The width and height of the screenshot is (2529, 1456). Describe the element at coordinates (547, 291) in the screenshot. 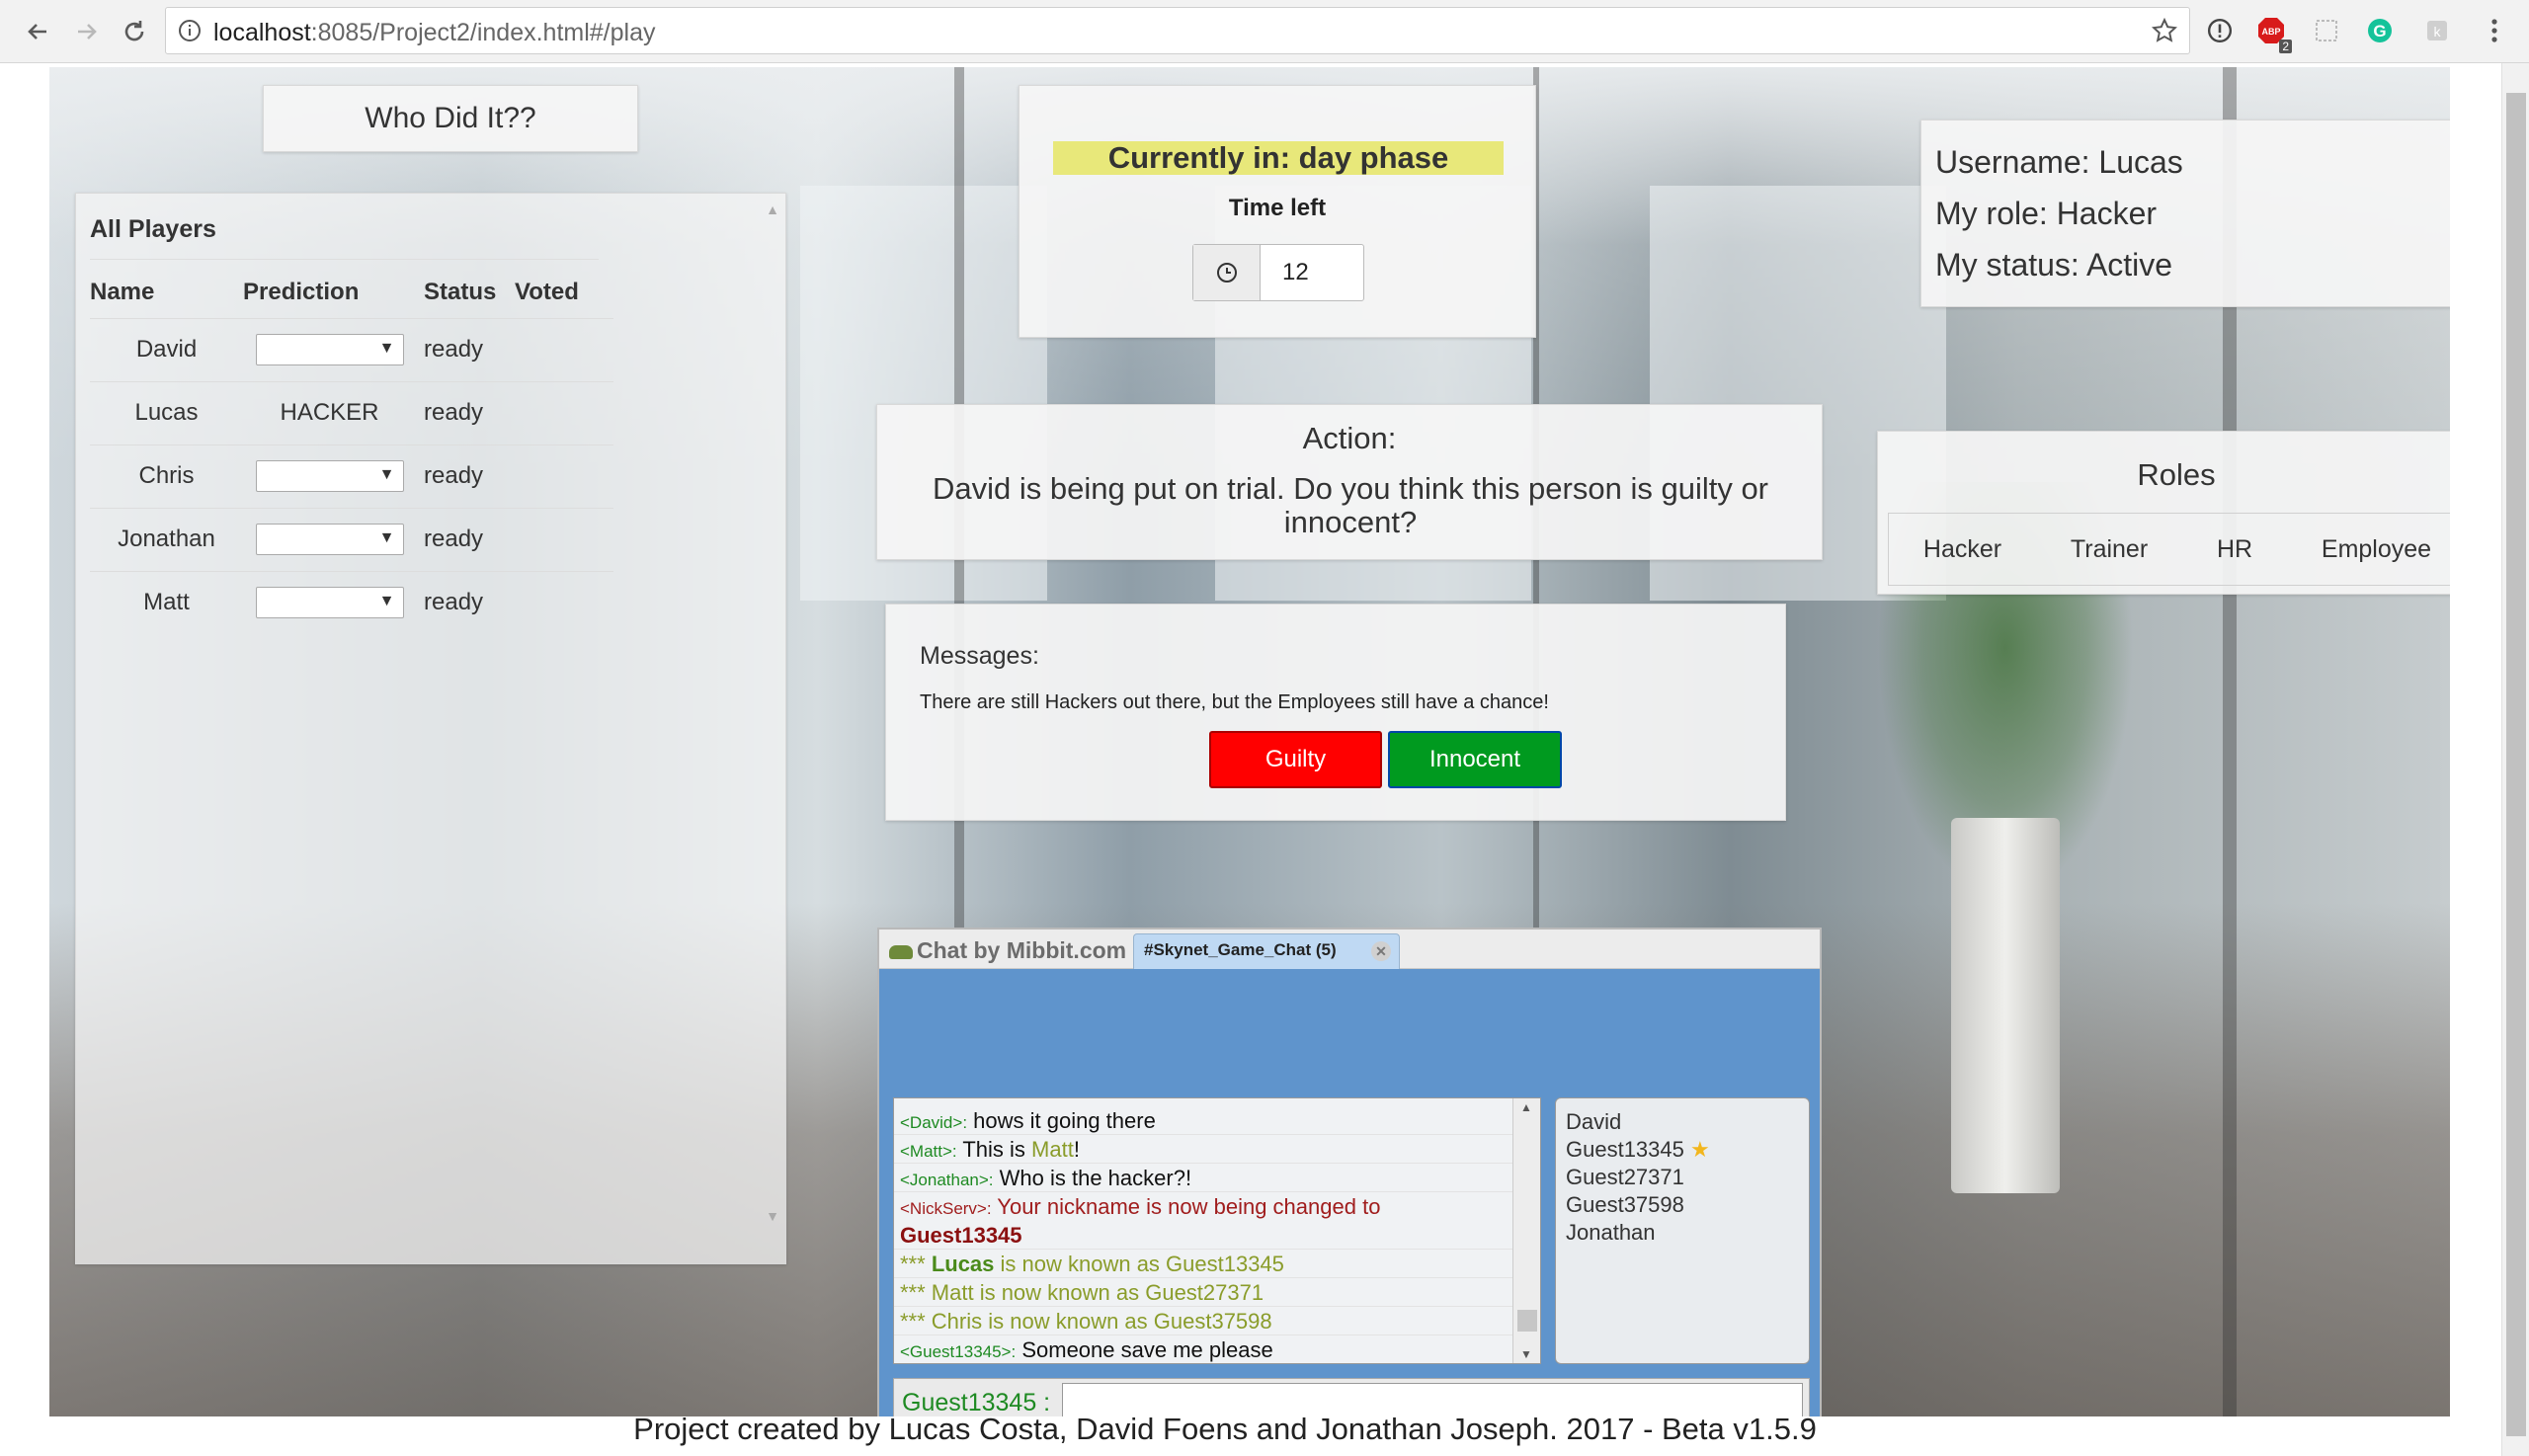

I see `col-voted: Voted` at that location.